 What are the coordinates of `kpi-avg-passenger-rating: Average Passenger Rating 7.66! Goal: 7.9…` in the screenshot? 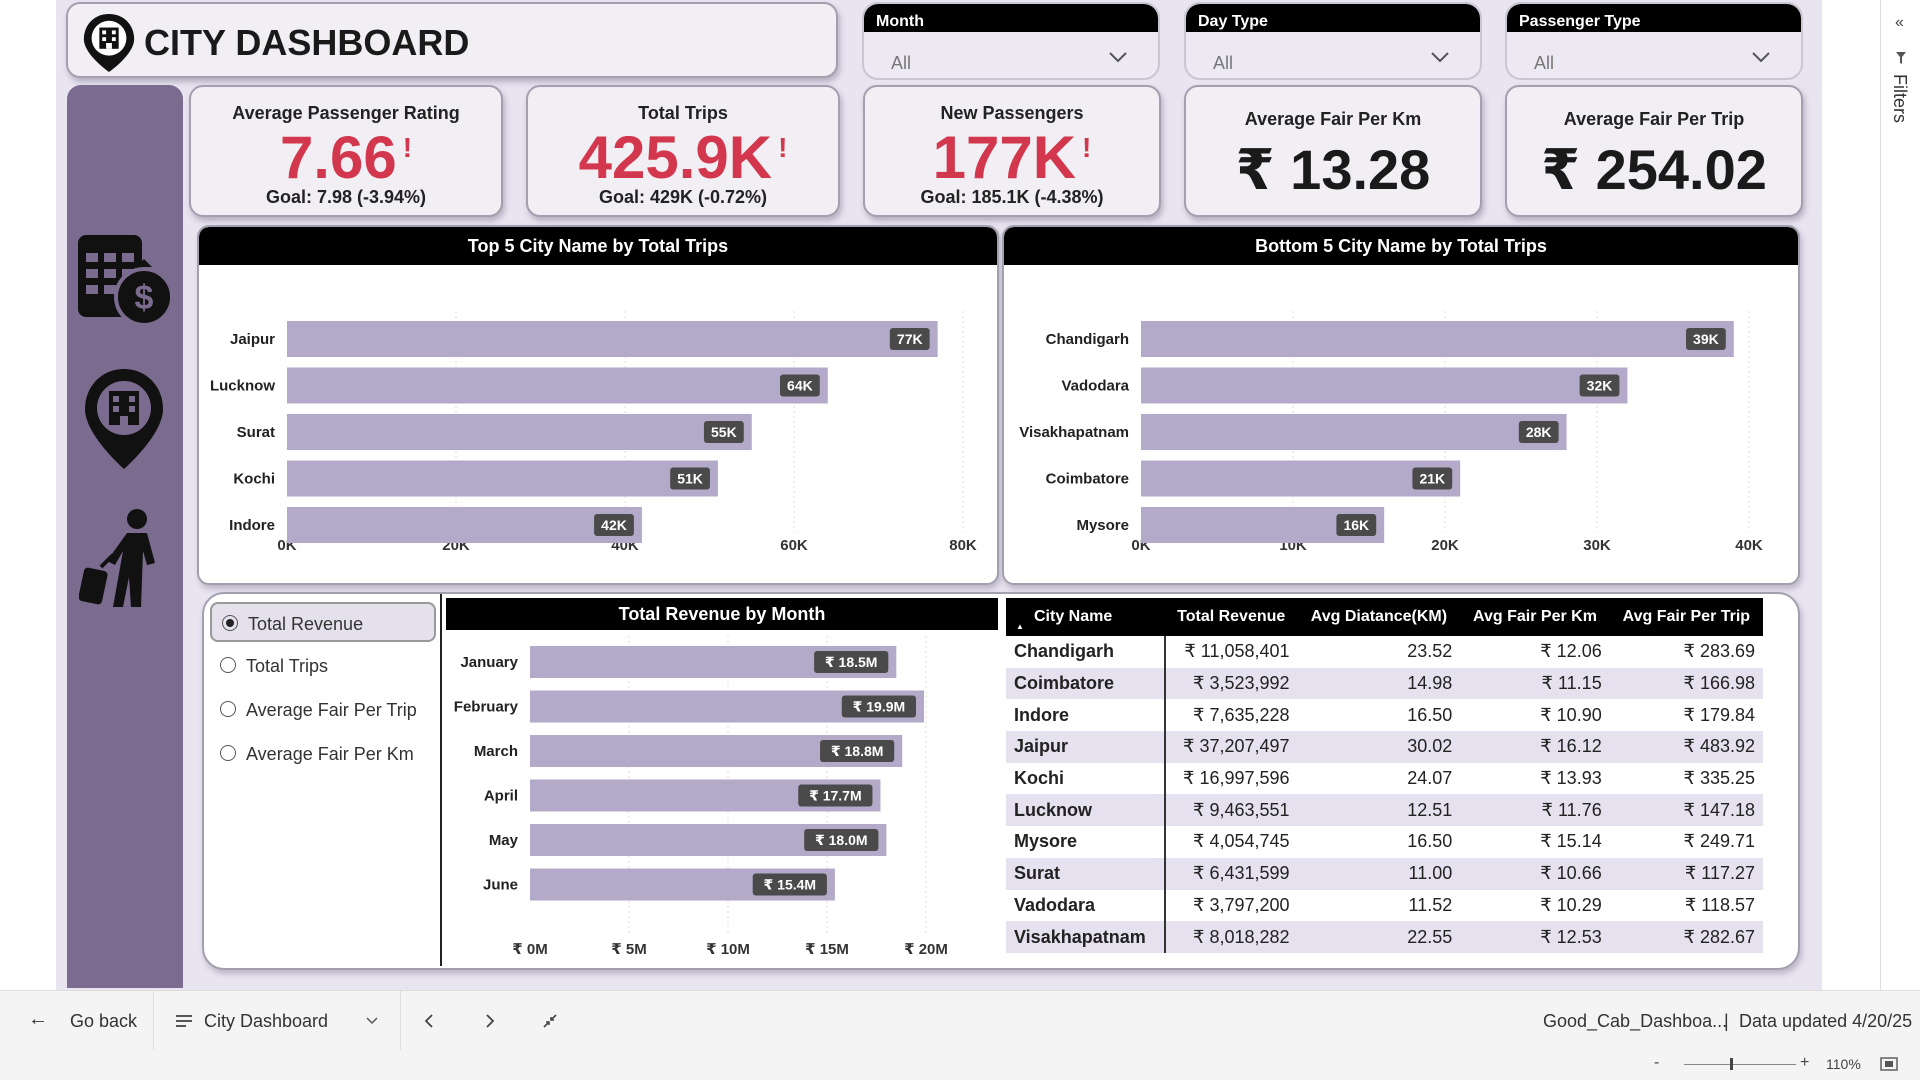 It's located at (346, 151).